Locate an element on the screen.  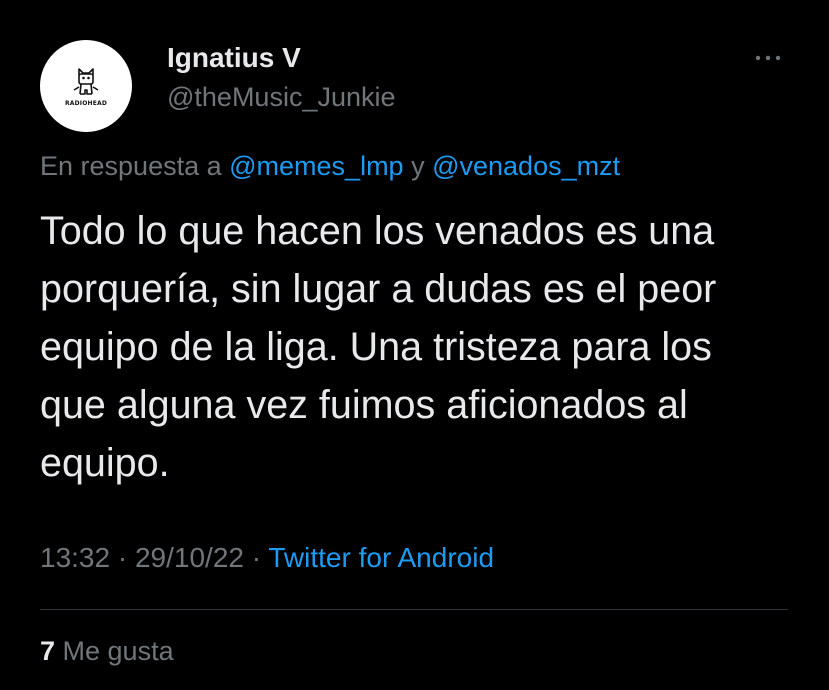
tweet-time: 13:32 is located at coordinates (75, 557).